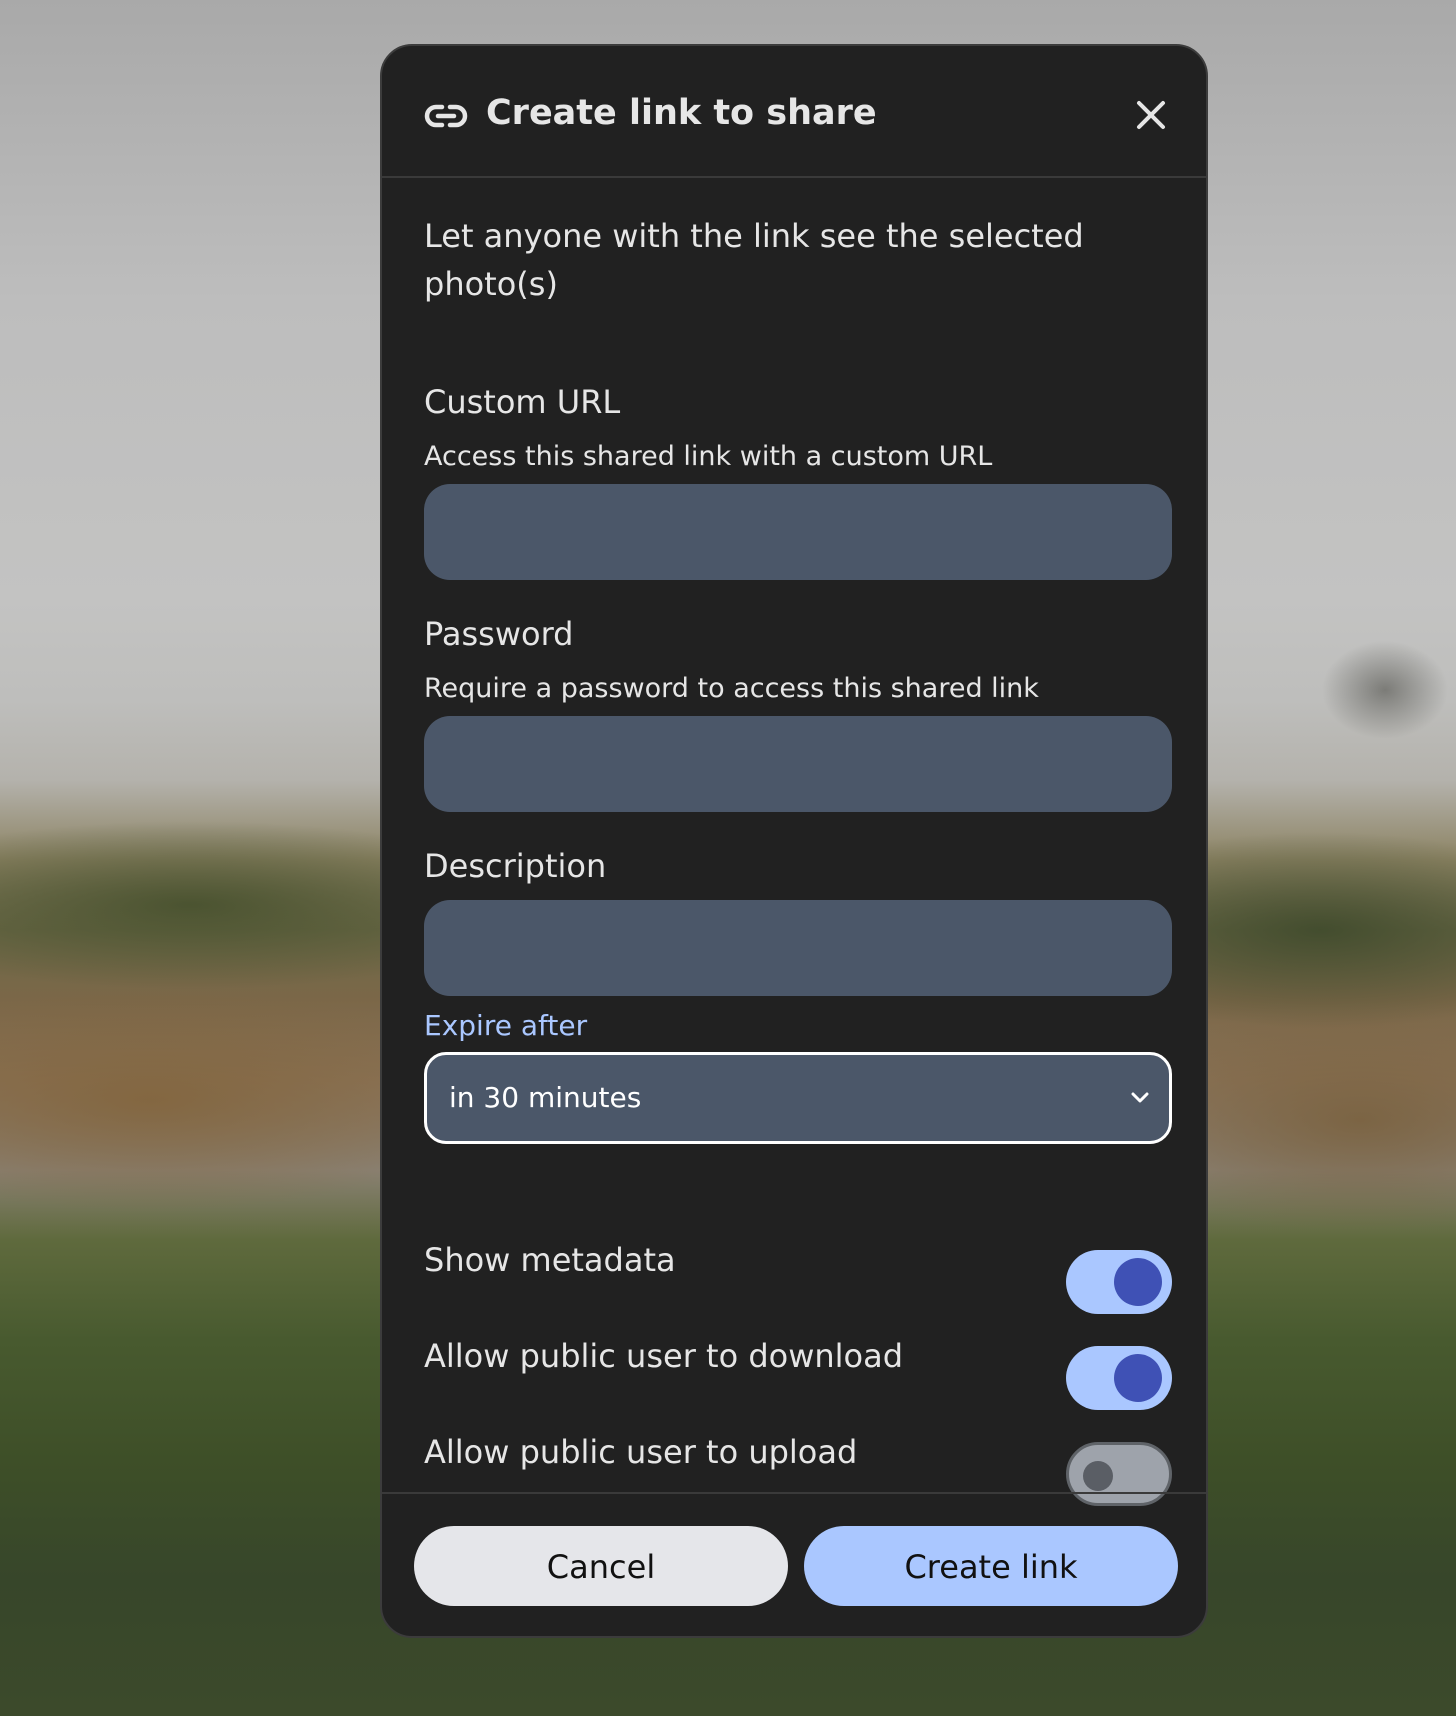 The height and width of the screenshot is (1716, 1456). Describe the element at coordinates (545, 1097) in the screenshot. I see `expire-after-value: in 30 minutes` at that location.